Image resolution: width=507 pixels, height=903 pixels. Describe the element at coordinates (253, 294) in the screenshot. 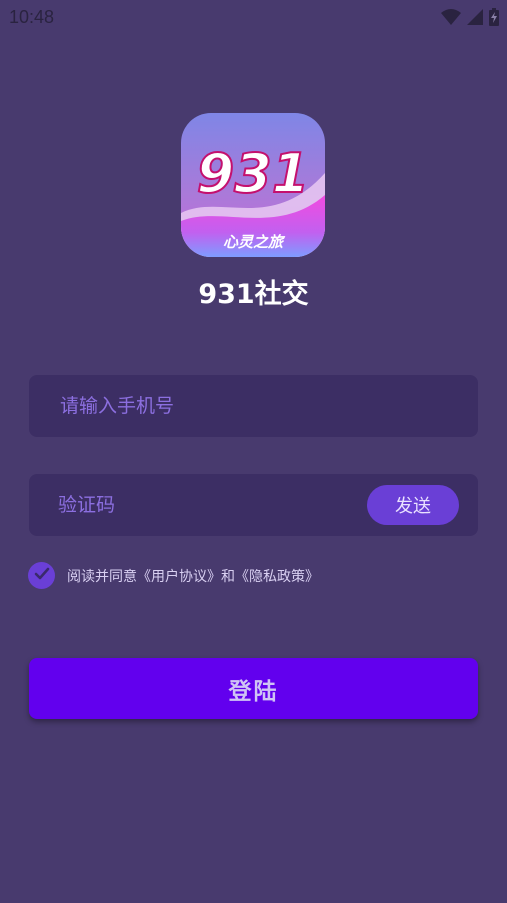

I see `app-name: 931社交` at that location.